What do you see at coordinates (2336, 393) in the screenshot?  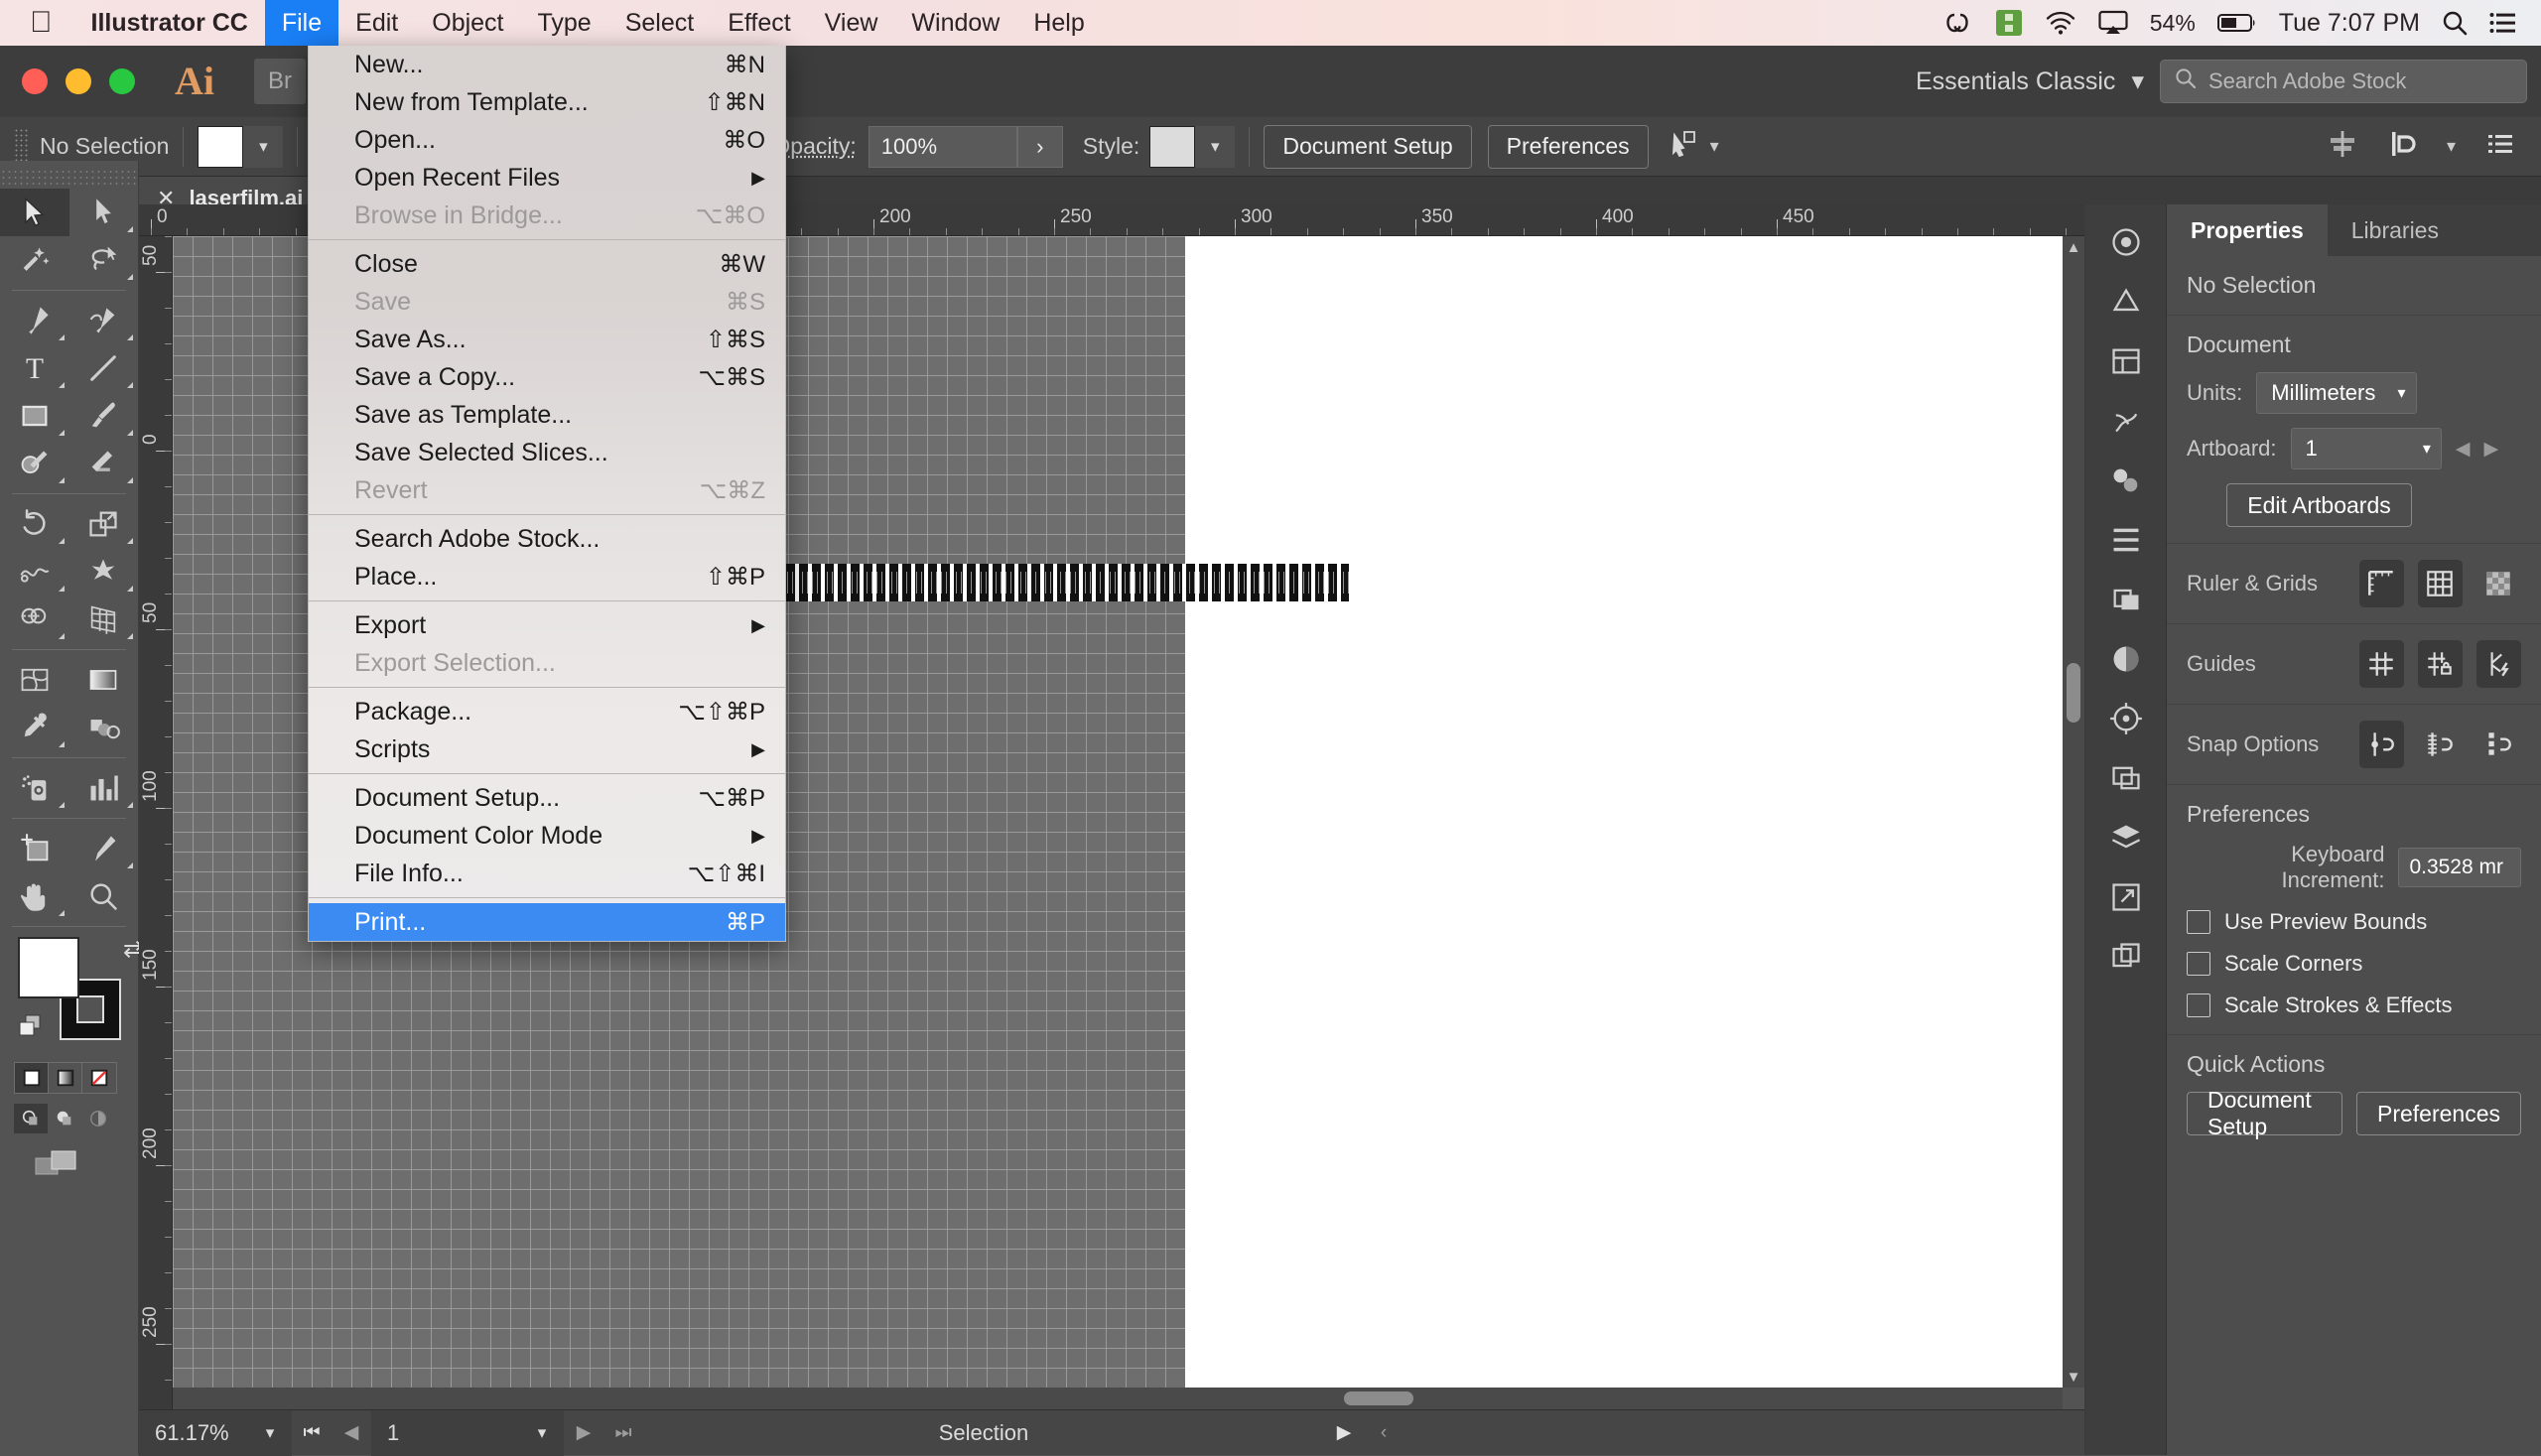 I see `units-select: Millimeters ▾` at bounding box center [2336, 393].